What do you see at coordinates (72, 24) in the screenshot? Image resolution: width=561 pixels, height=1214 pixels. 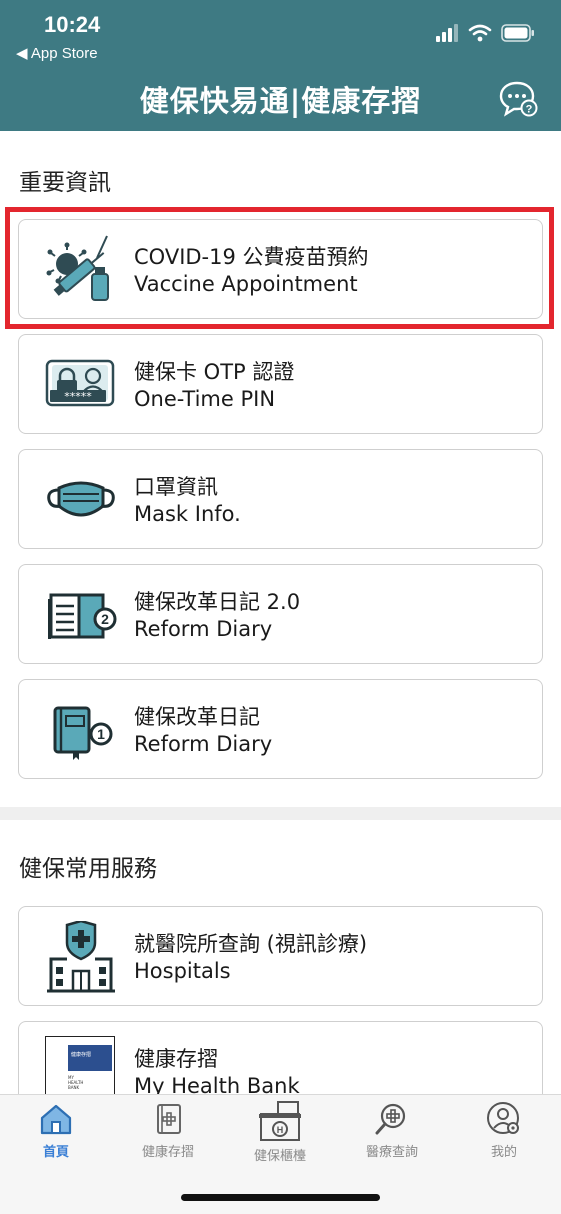 I see `status-time: 10:24` at bounding box center [72, 24].